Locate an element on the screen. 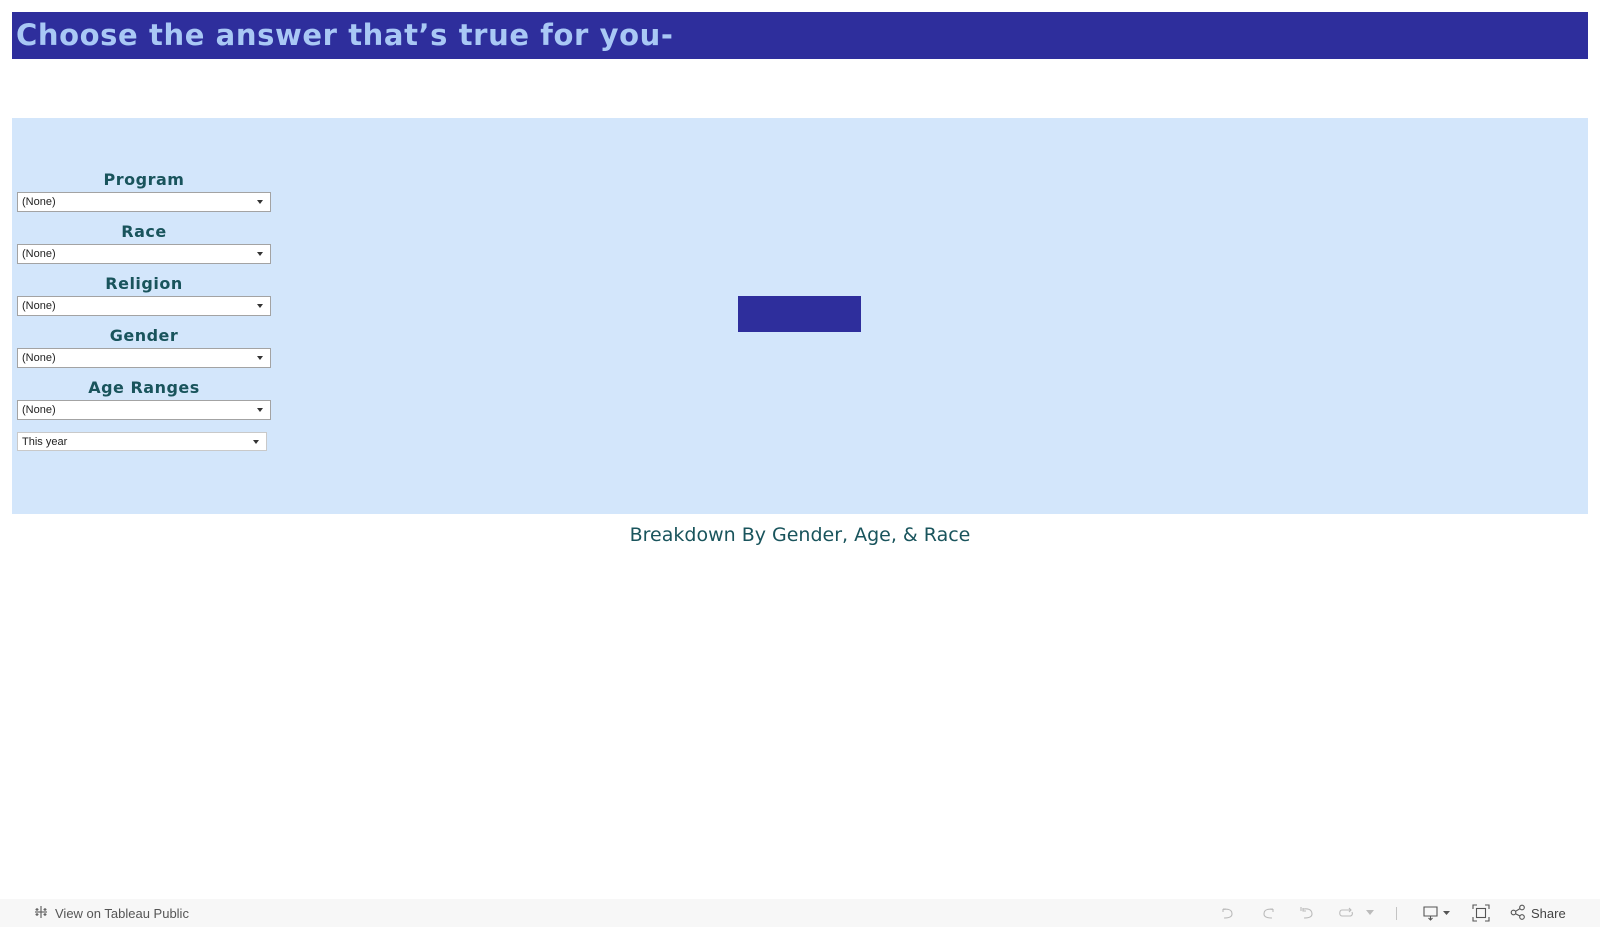 This screenshot has width=1600, height=927. program-dropdown-value: (None) is located at coordinates (39, 202).